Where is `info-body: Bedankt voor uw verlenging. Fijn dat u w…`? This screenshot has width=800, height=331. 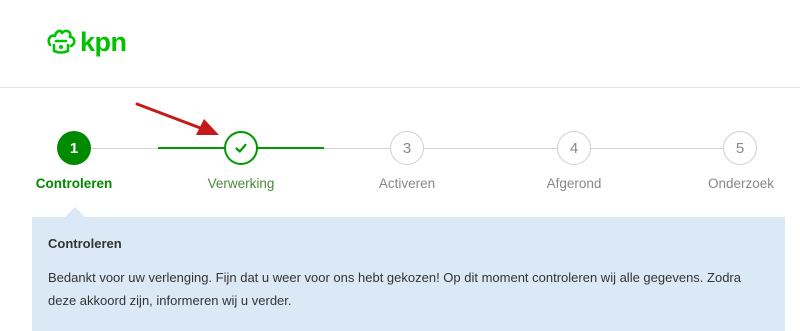 info-body: Bedankt voor uw verlenging. Fijn dat u w… is located at coordinates (394, 289).